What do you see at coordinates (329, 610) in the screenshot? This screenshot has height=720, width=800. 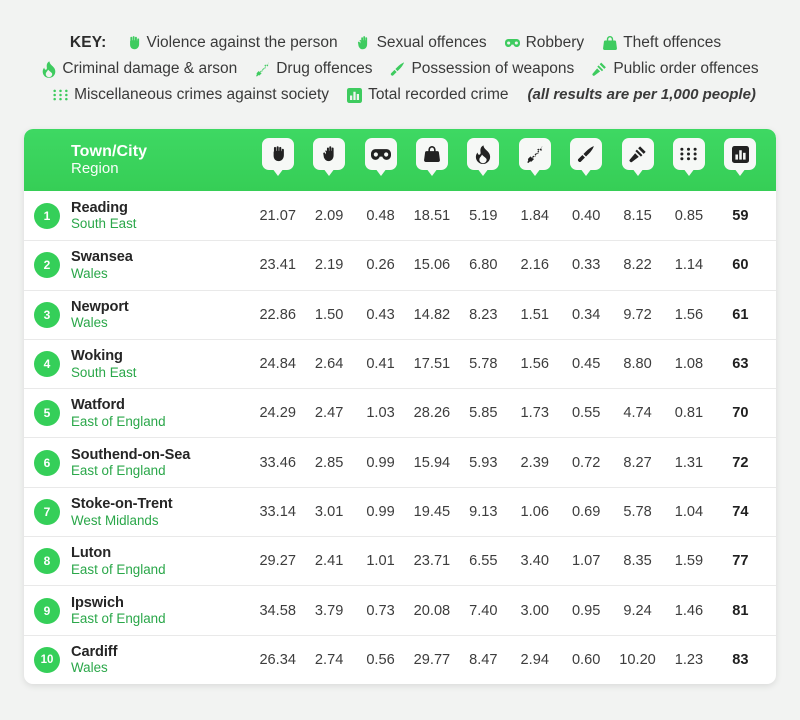 I see `value-cell: 3.79` at bounding box center [329, 610].